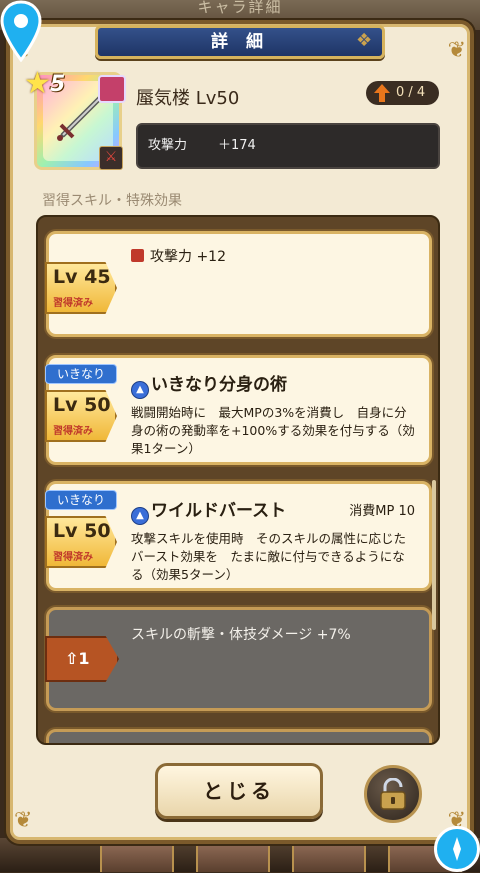 Image resolution: width=480 pixels, height=873 pixels. Describe the element at coordinates (411, 92) in the screenshot. I see `upgrade-count: 0 / 4` at that location.